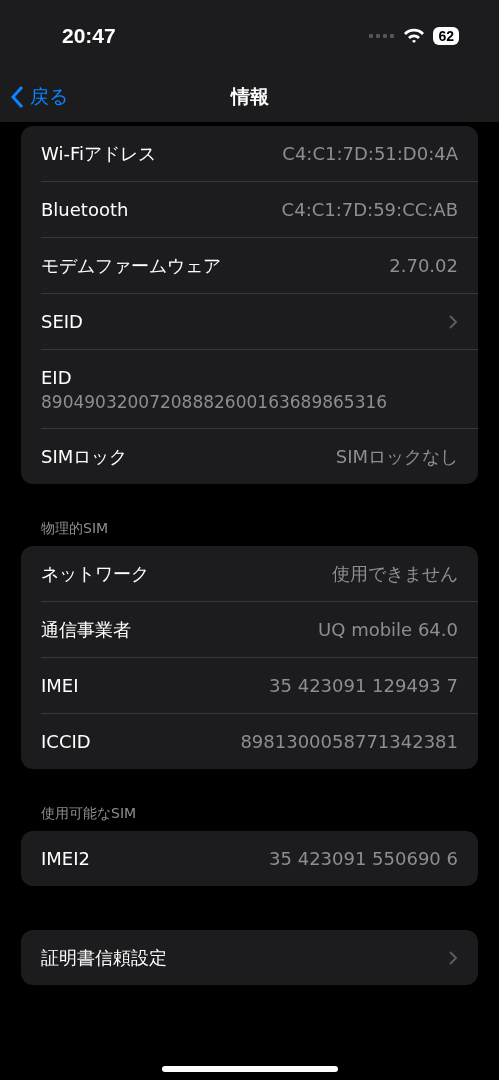  Describe the element at coordinates (57, 377) in the screenshot. I see `row-label: EID` at that location.